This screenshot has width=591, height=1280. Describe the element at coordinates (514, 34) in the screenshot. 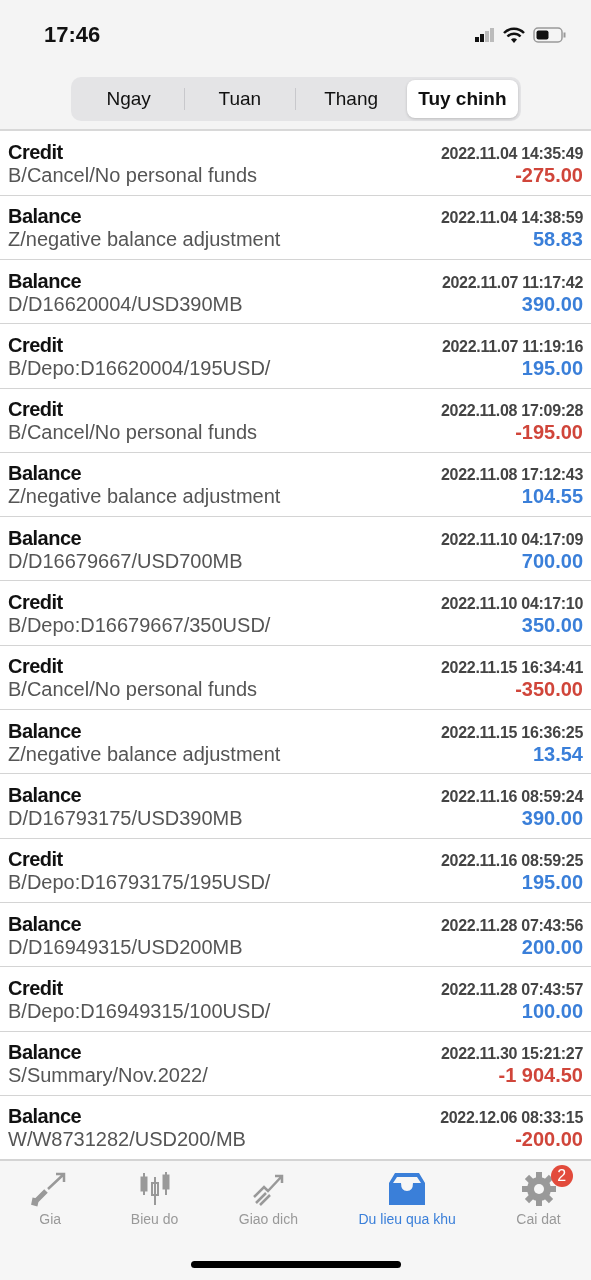

I see `wifi-icon` at that location.